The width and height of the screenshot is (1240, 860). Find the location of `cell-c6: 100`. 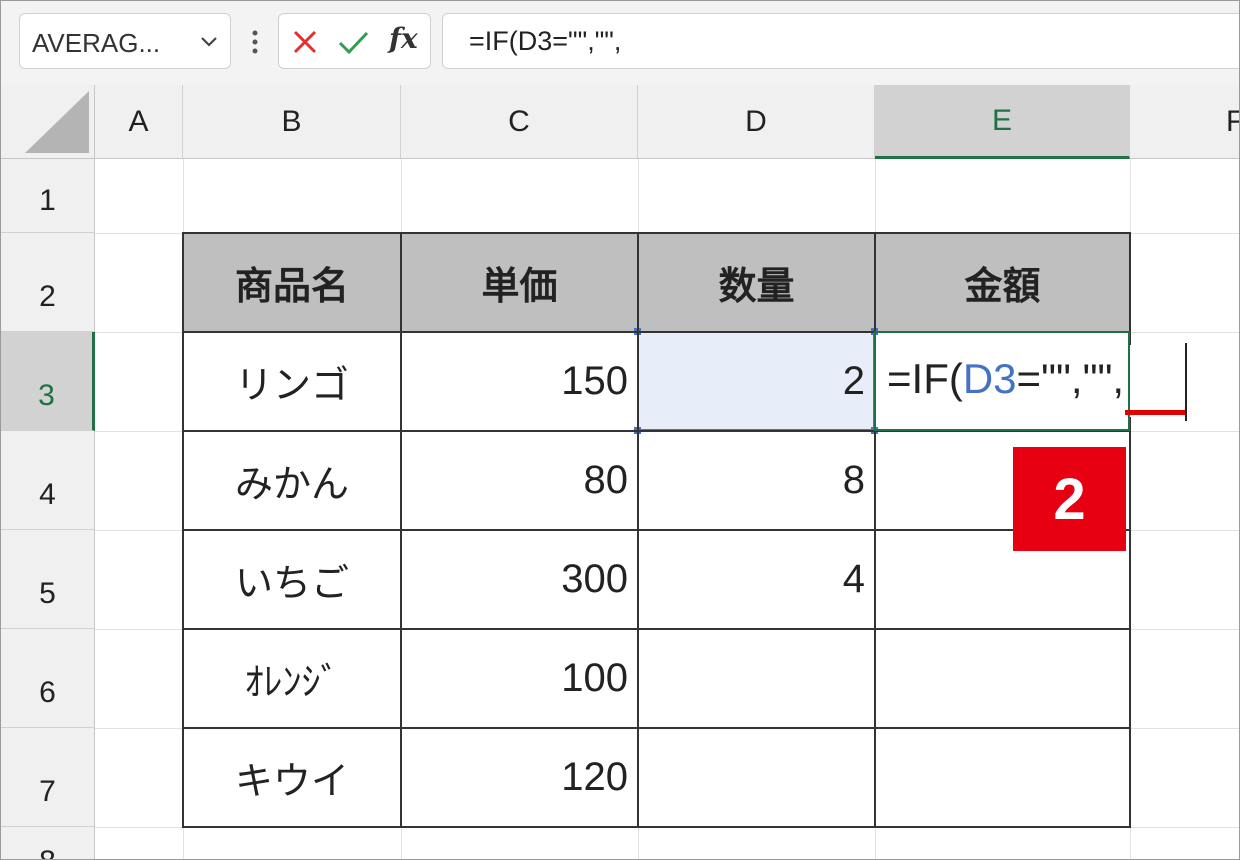

cell-c6: 100 is located at coordinates (519, 678).